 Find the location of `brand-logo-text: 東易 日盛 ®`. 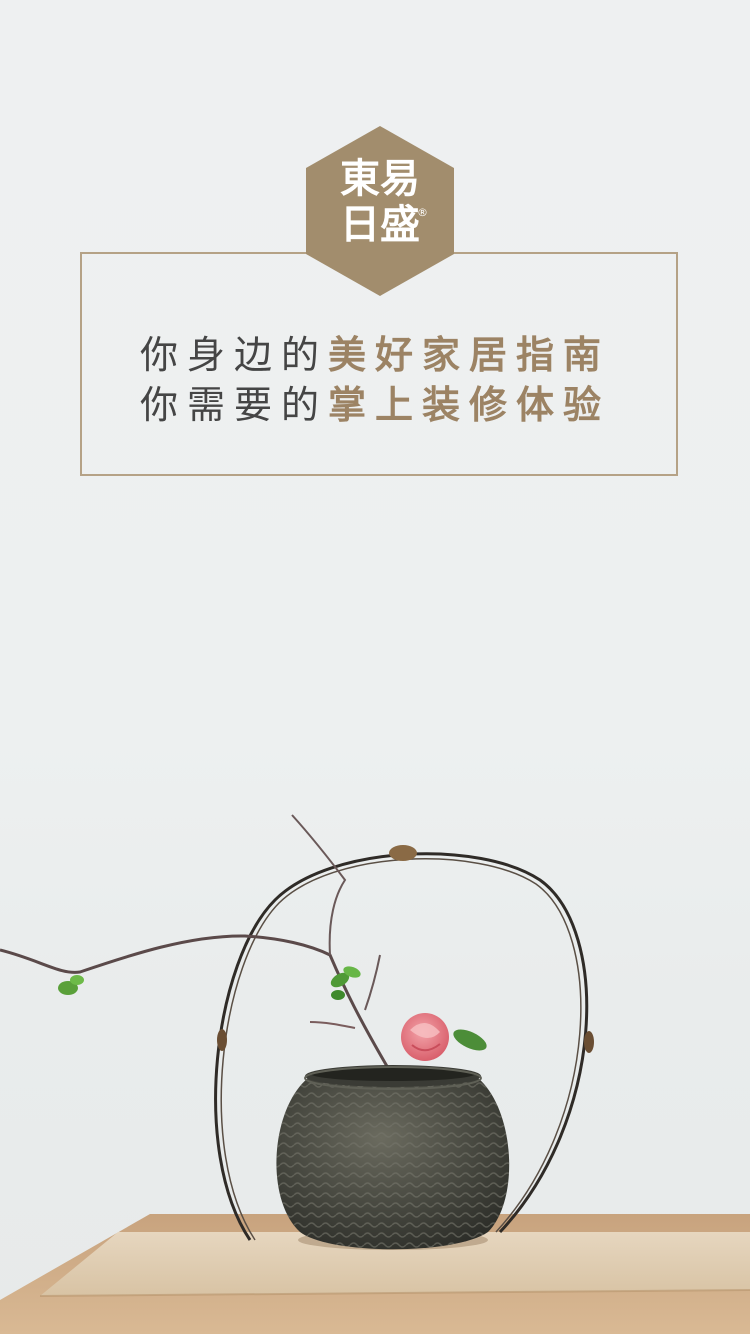

brand-logo-text: 東易 日盛 ® is located at coordinates (380, 202).